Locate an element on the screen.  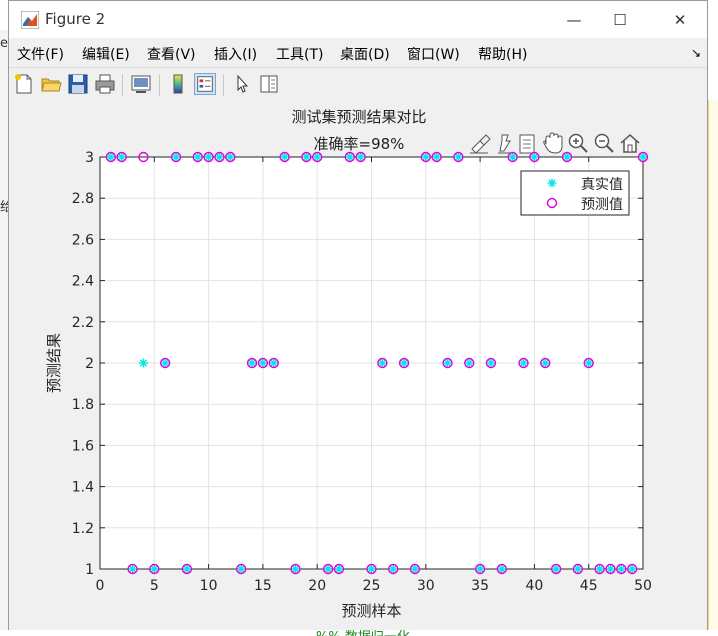
y-tick-label: 2 is located at coordinates (89, 364).